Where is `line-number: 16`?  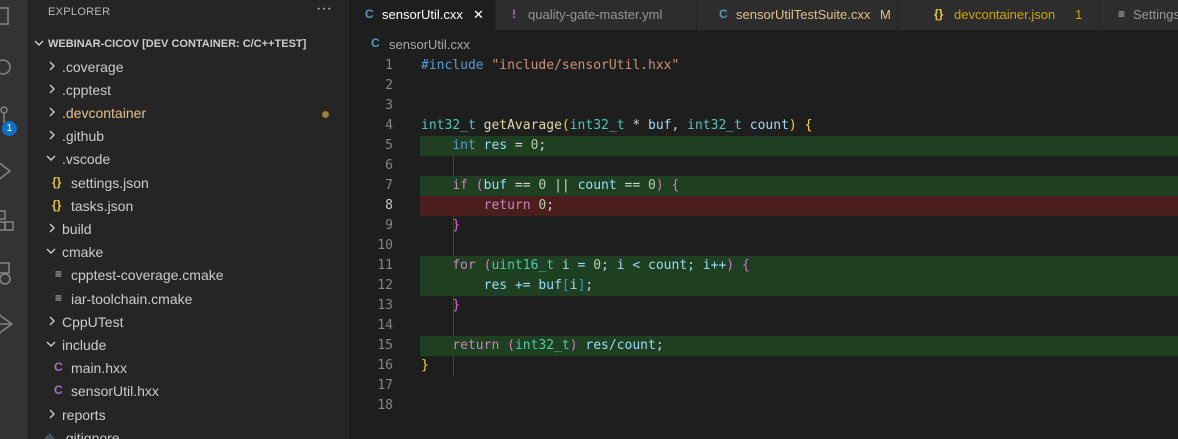
line-number: 16 is located at coordinates (385, 365).